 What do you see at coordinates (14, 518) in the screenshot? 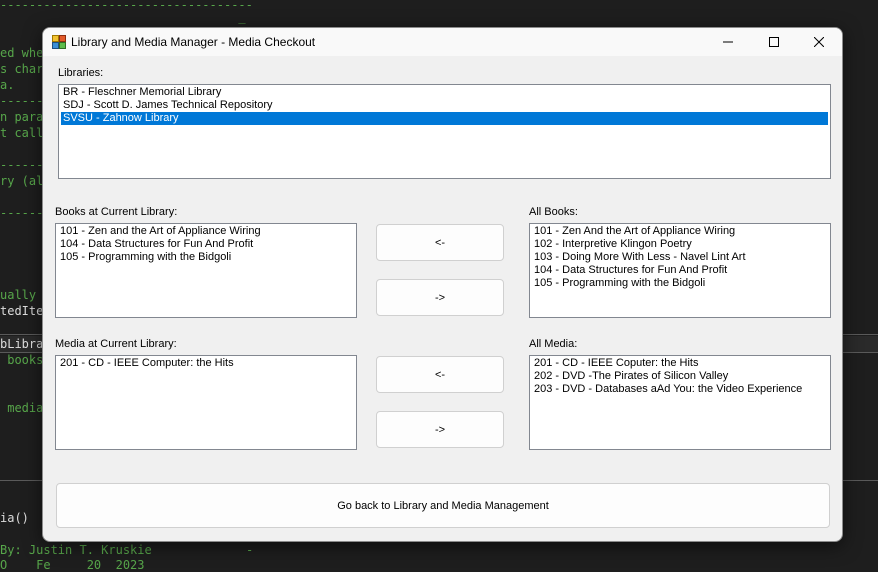
I see `code-line: ia()` at bounding box center [14, 518].